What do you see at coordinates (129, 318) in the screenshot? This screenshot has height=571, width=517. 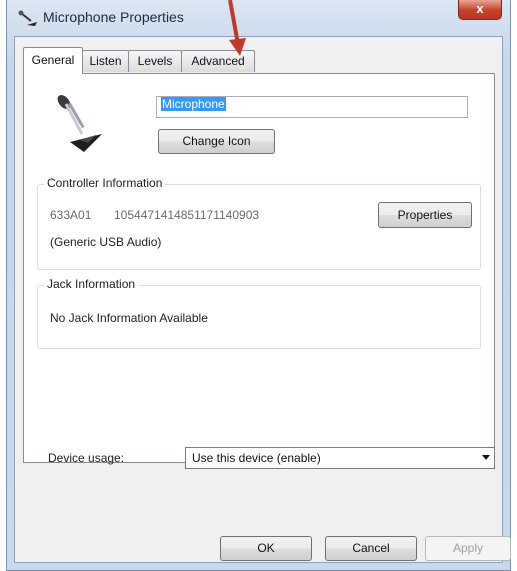 I see `jack-information-text: No Jack Information Available` at bounding box center [129, 318].